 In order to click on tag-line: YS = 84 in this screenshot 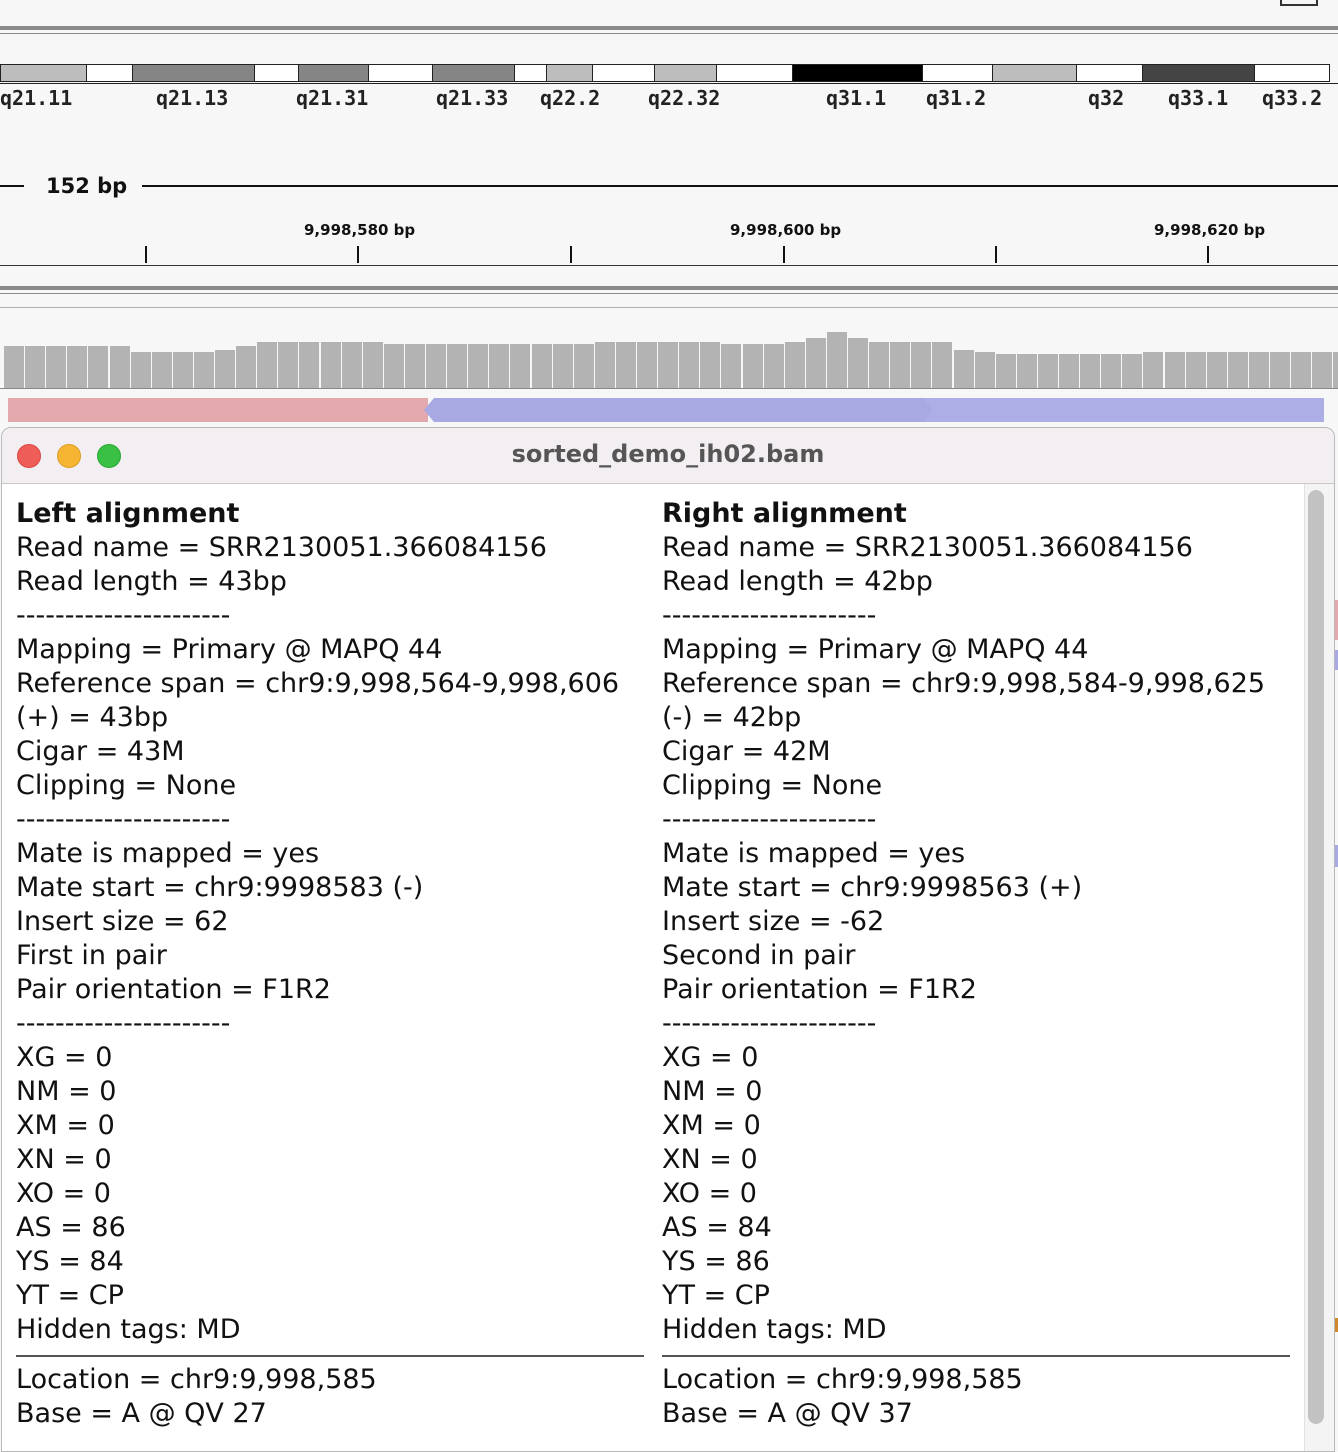, I will do `click(70, 1261)`.